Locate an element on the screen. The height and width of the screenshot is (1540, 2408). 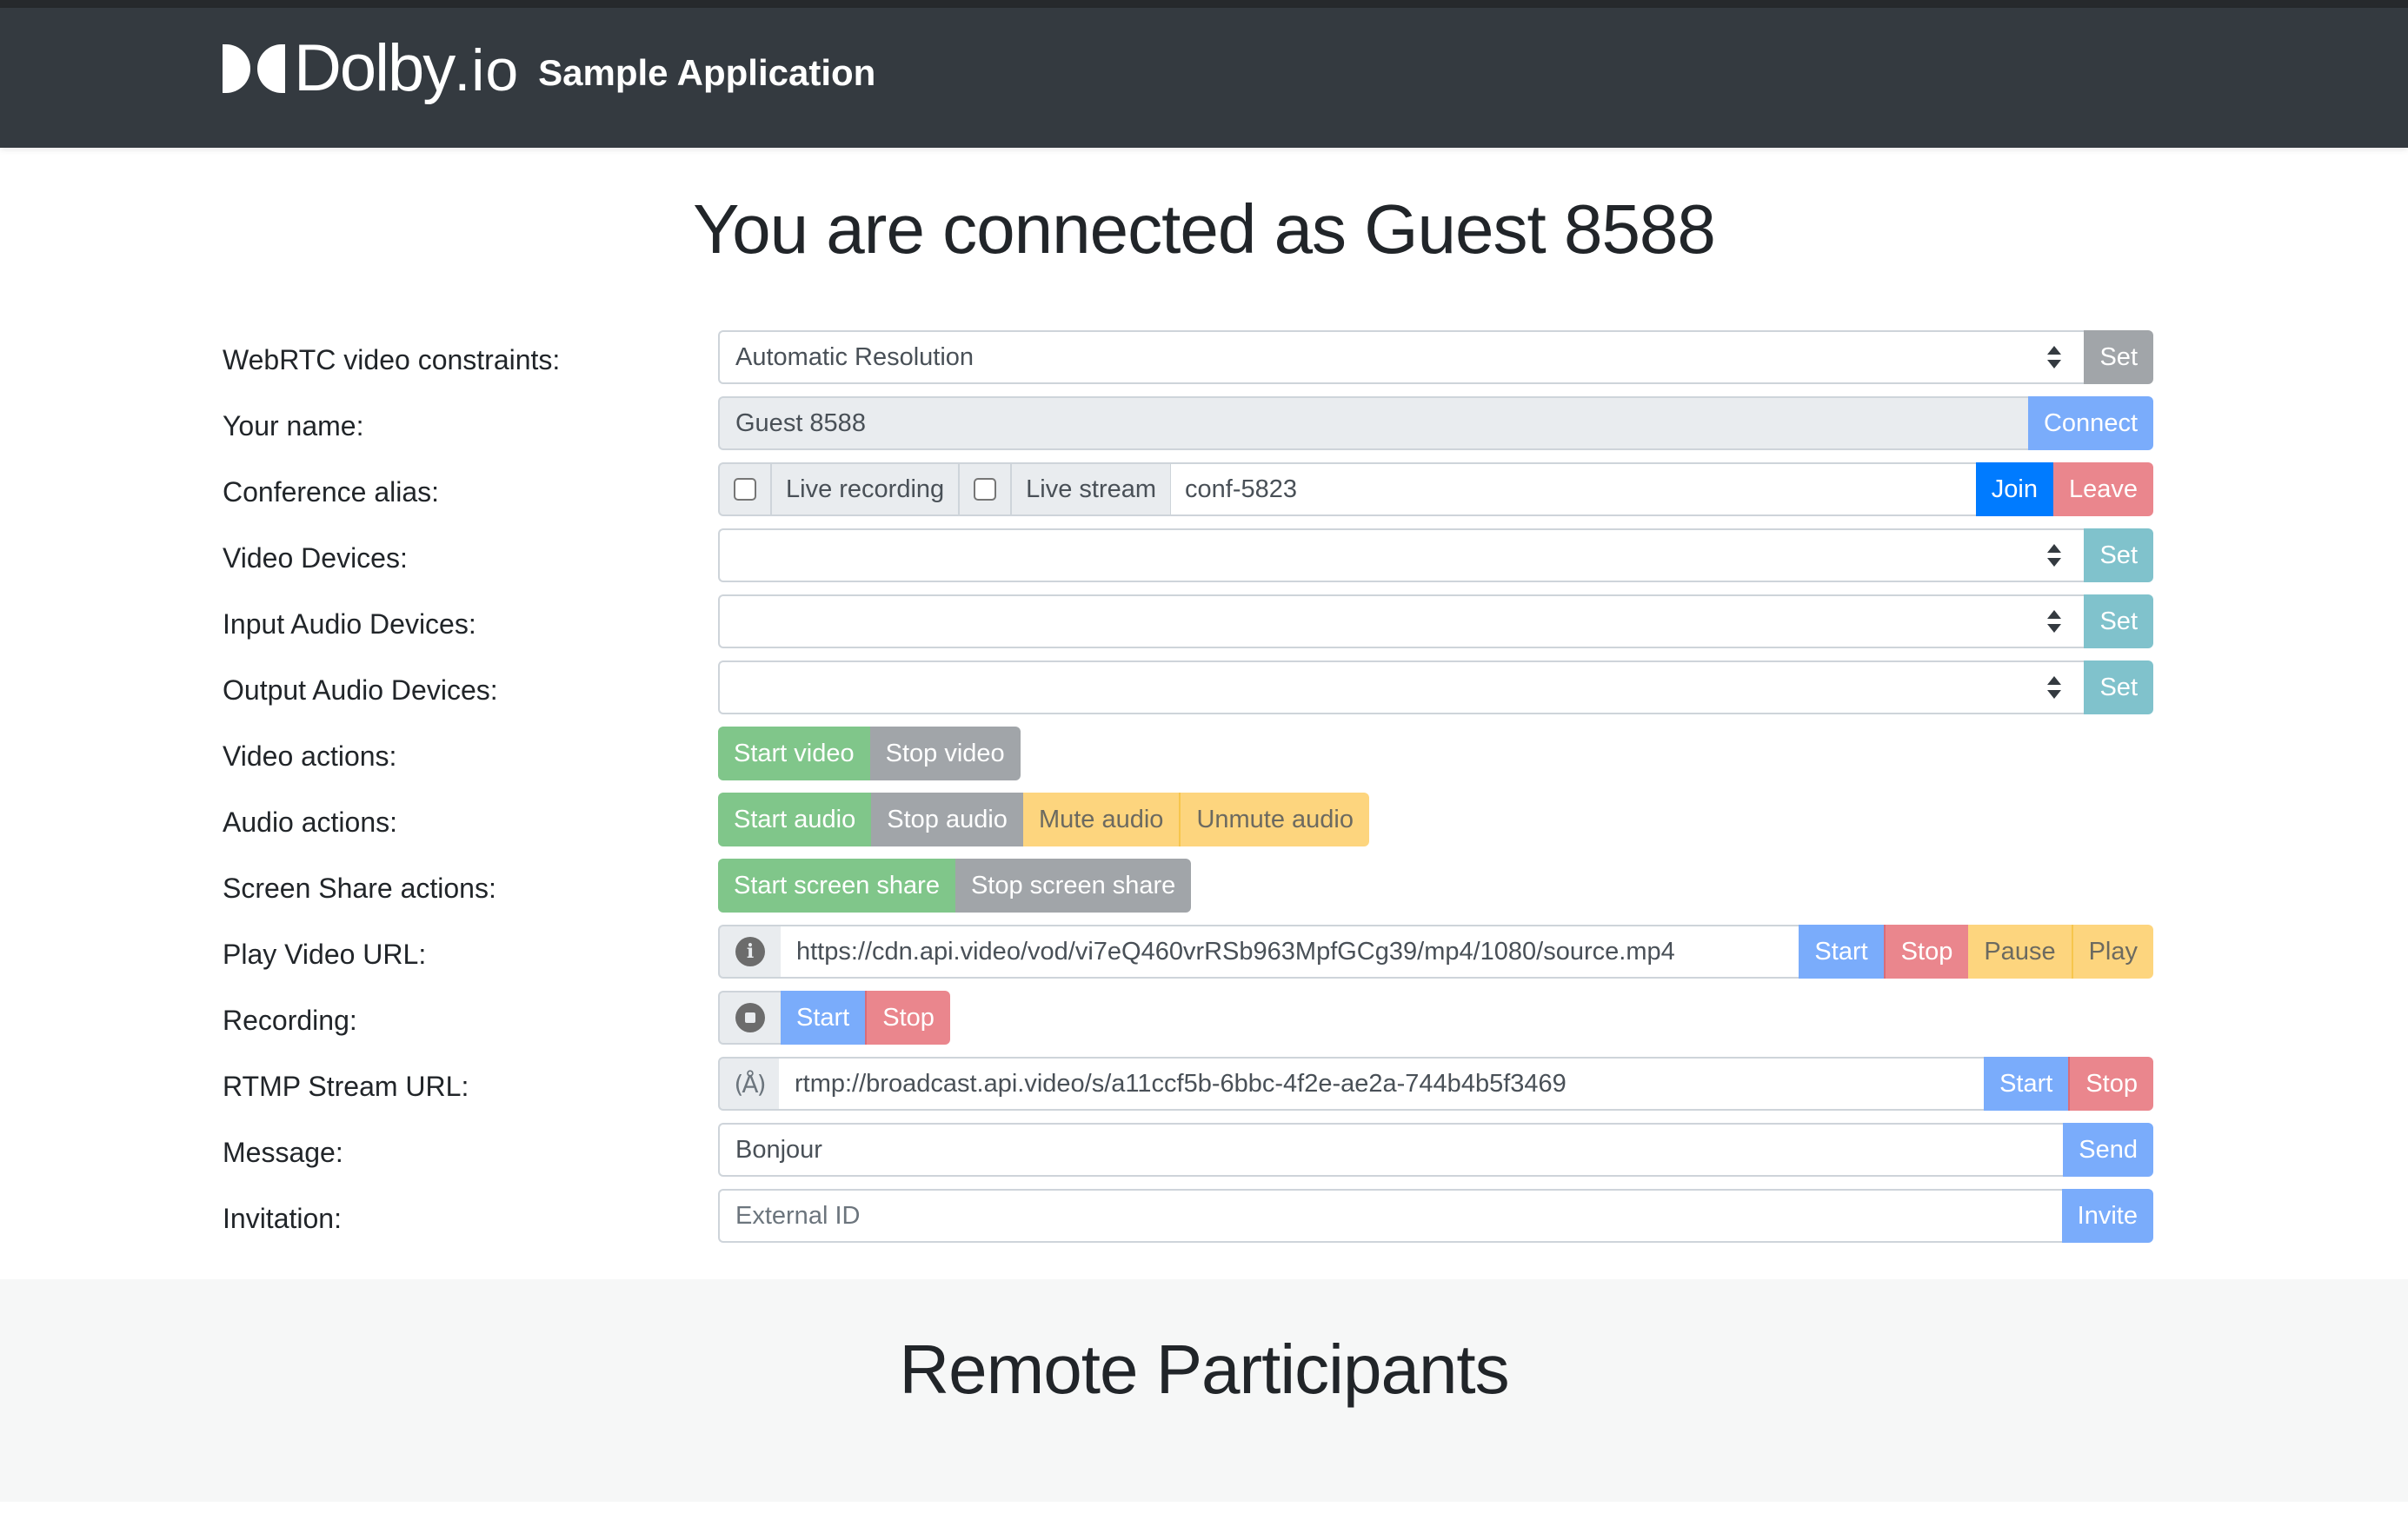
remote-participants-section: Remote Participants is located at coordinates (1204, 1390).